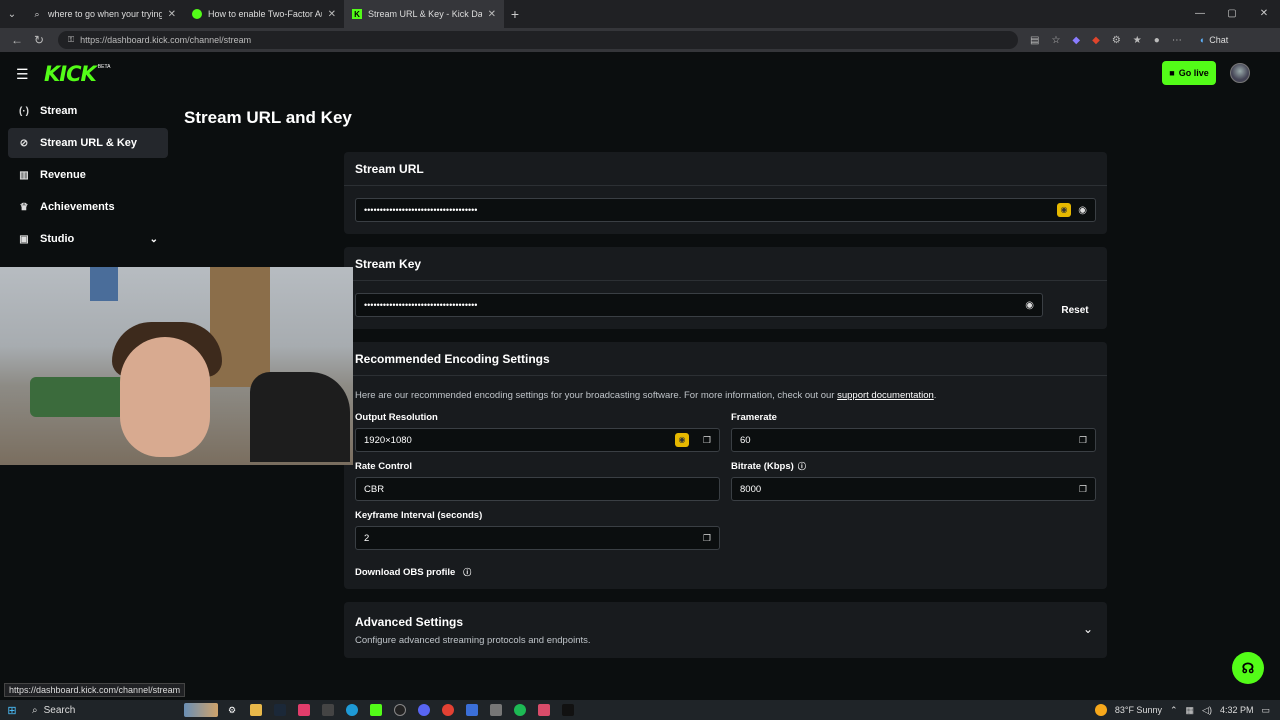 The height and width of the screenshot is (720, 1280). What do you see at coordinates (35, 710) in the screenshot?
I see `search-icon: ⌕` at bounding box center [35, 710].